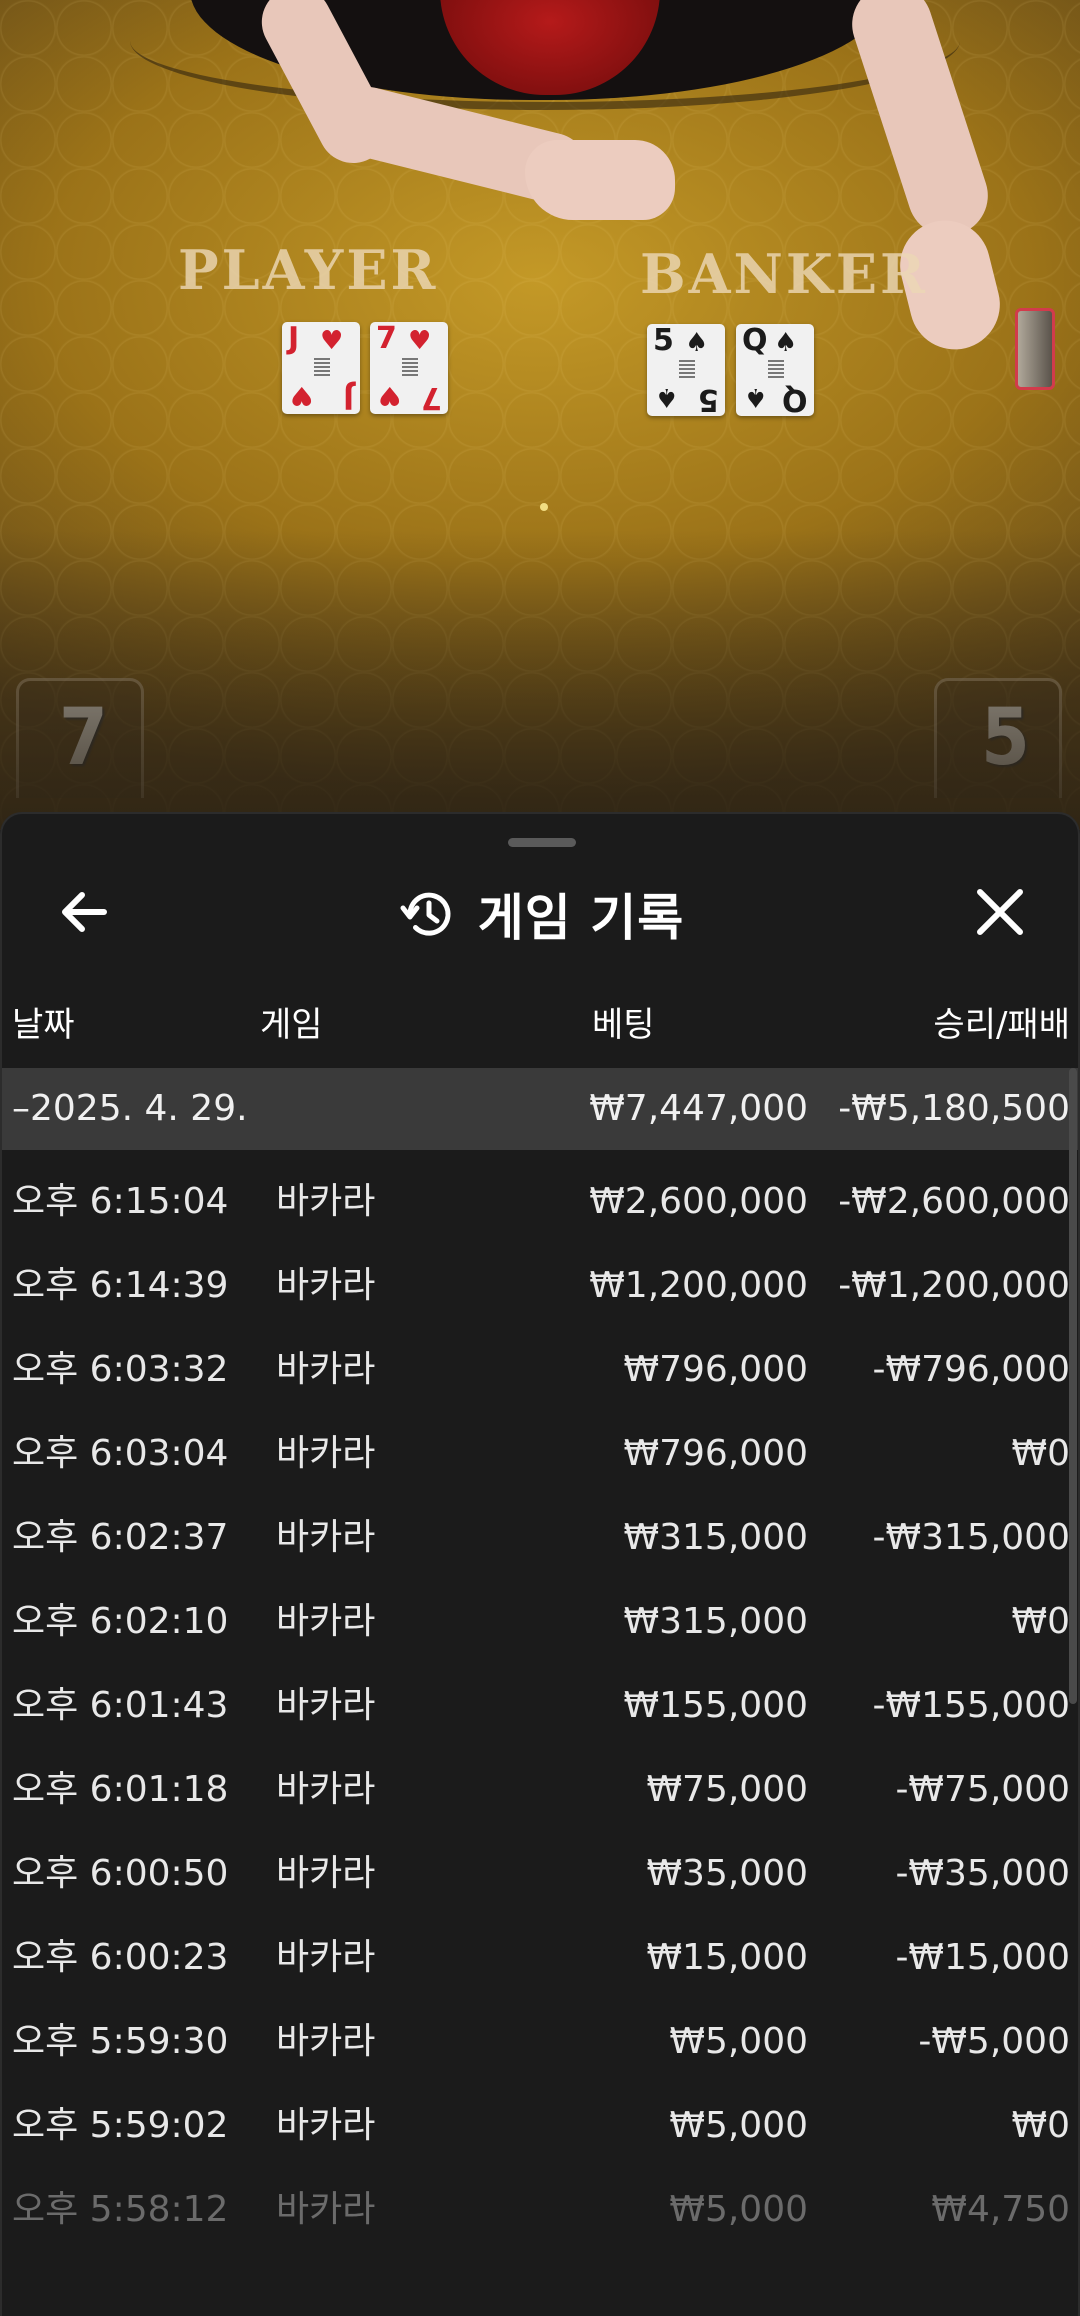 The height and width of the screenshot is (2316, 1080). What do you see at coordinates (982, 1957) in the screenshot?
I see `row-result: -₩15,000` at bounding box center [982, 1957].